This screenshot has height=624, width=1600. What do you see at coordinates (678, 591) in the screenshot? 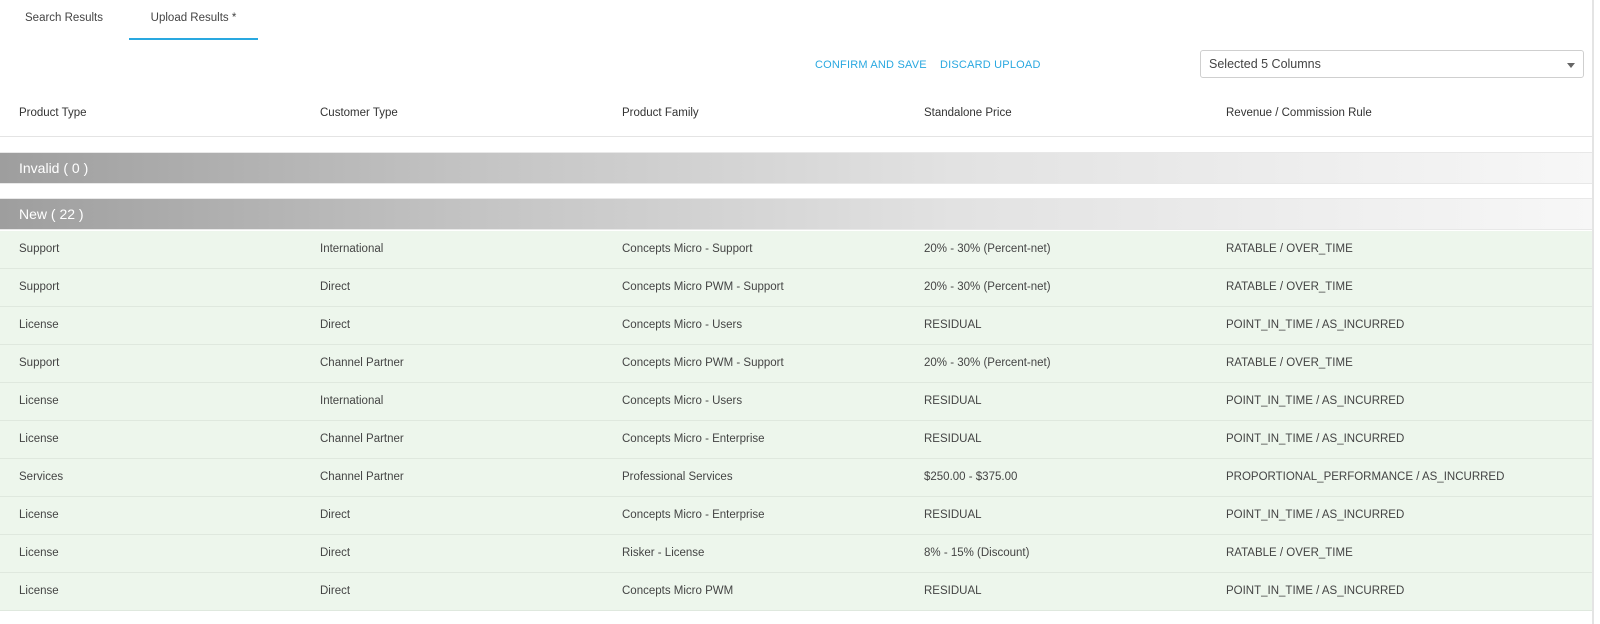
I see `cell-product-family: Concepts Micro PWM` at bounding box center [678, 591].